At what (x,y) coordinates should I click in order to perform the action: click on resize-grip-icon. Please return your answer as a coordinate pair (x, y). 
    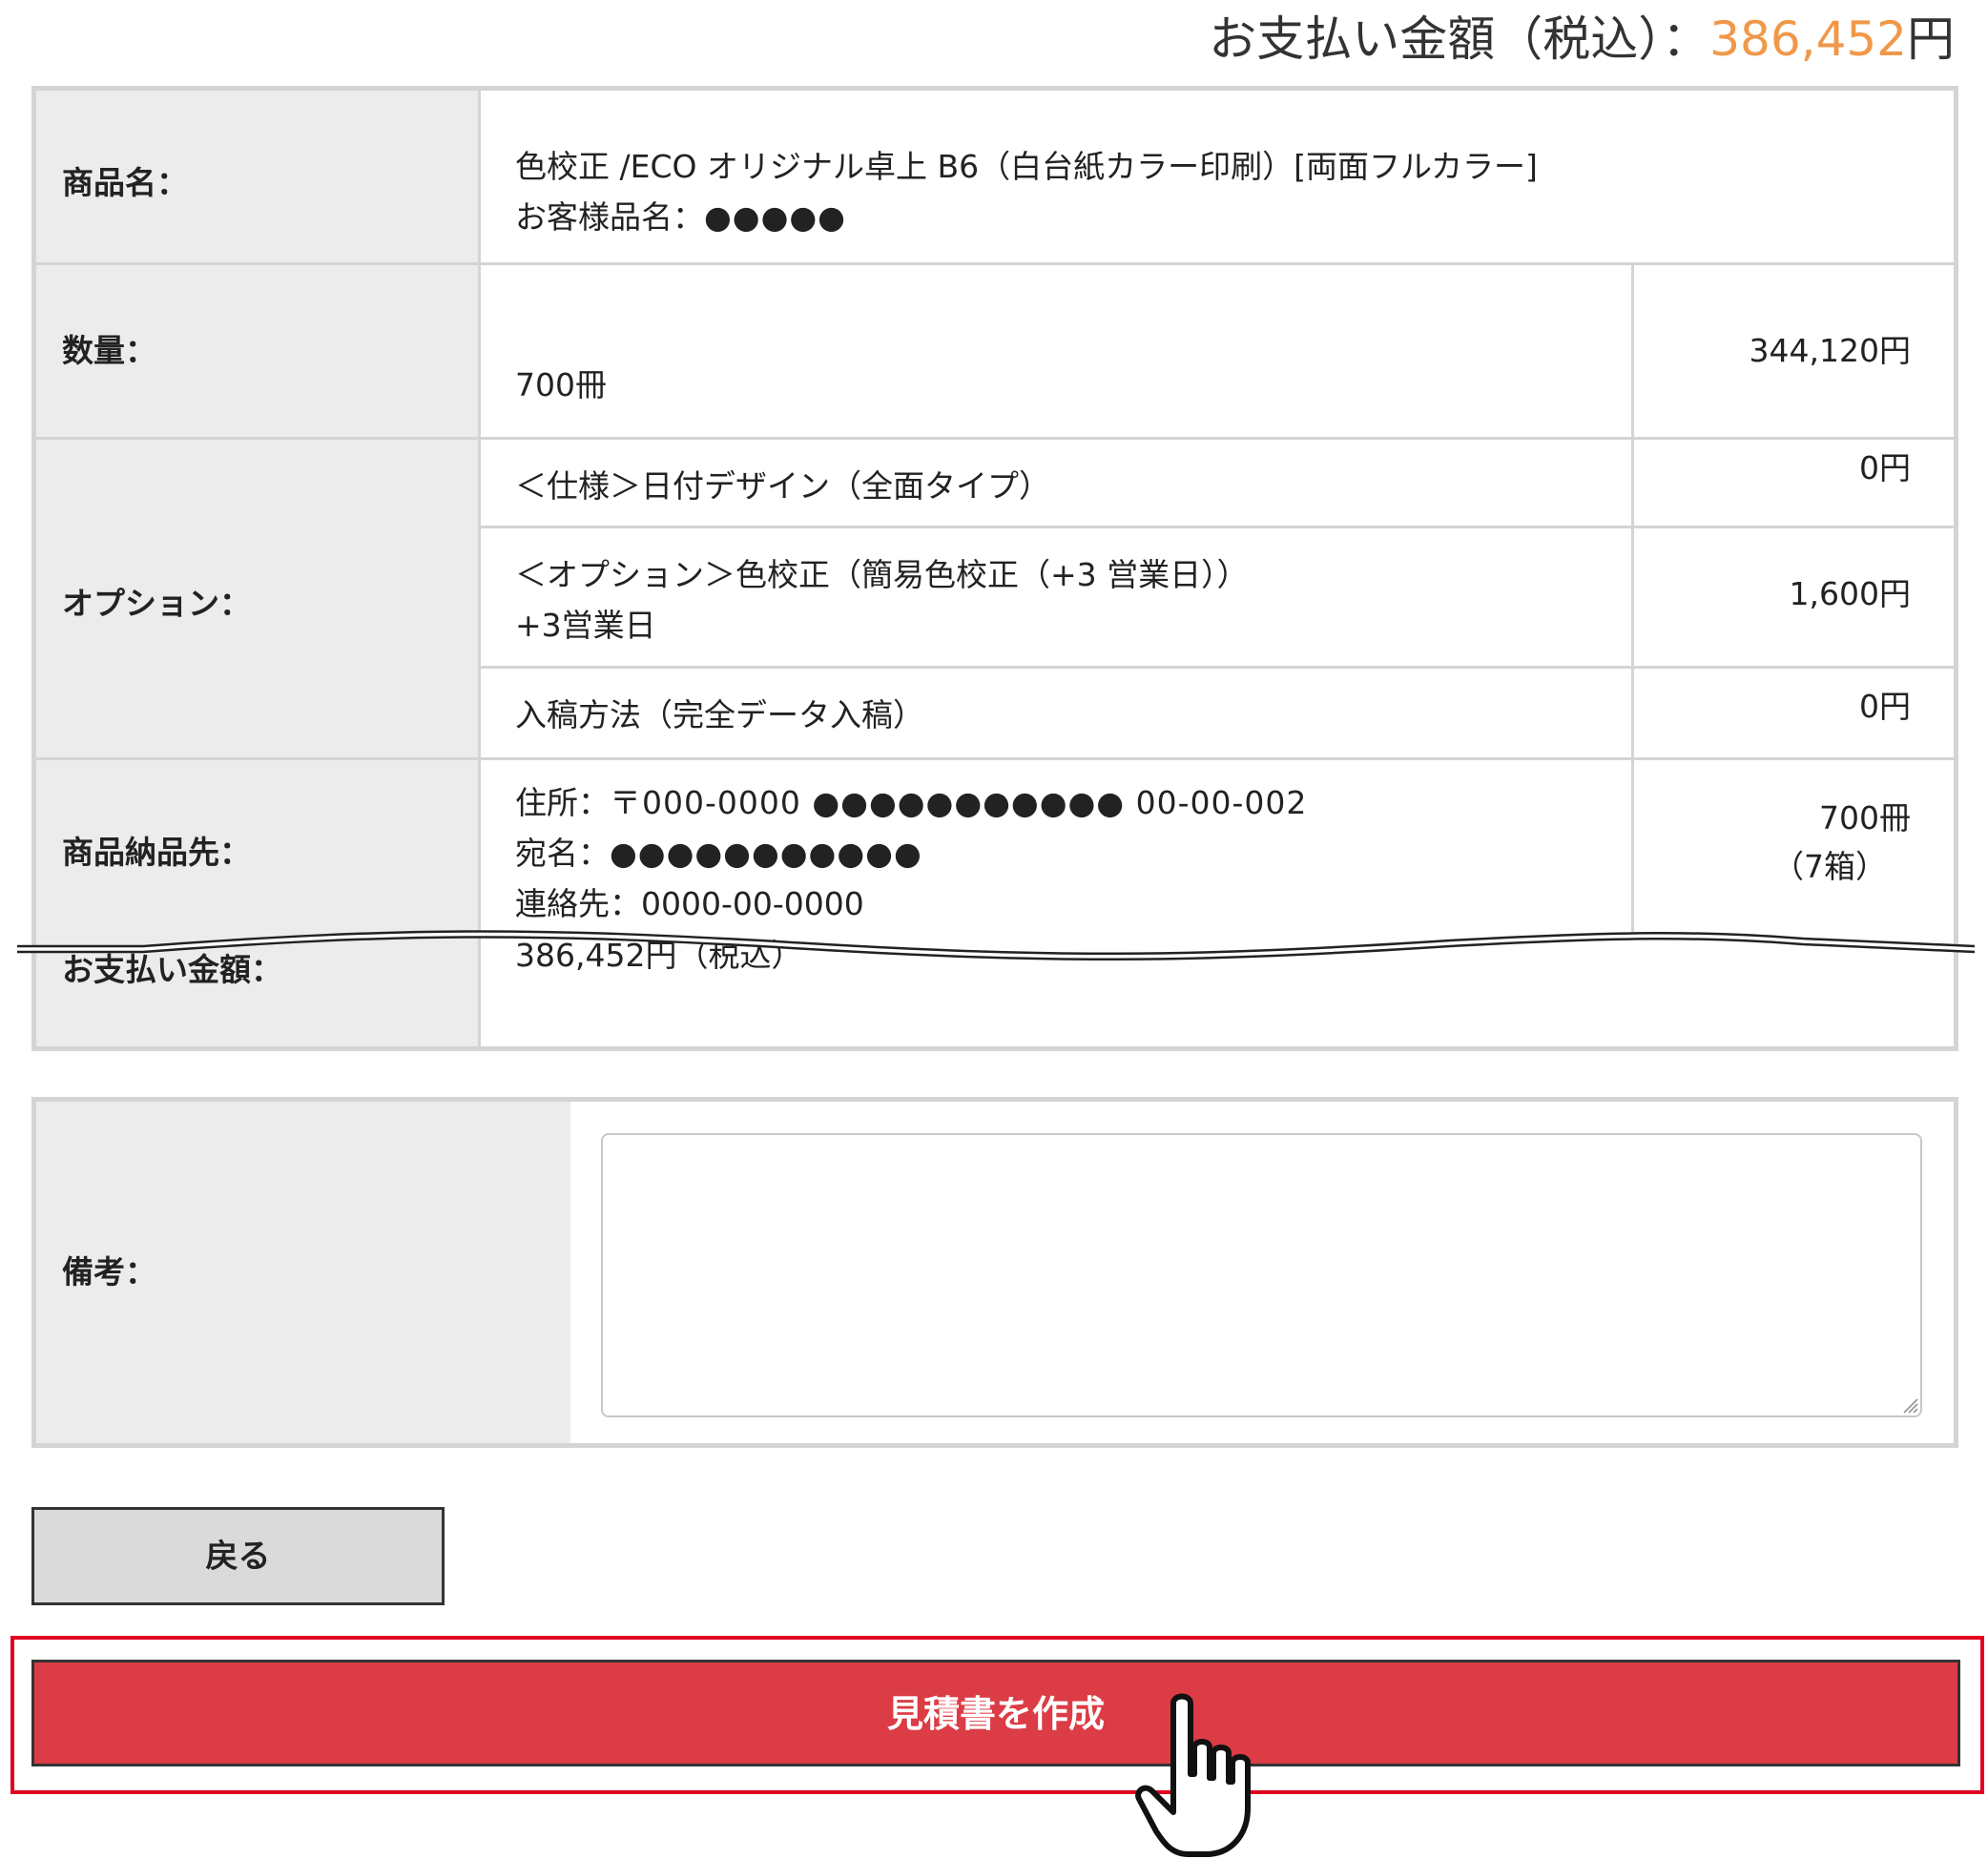
    Looking at the image, I should click on (1909, 1405).